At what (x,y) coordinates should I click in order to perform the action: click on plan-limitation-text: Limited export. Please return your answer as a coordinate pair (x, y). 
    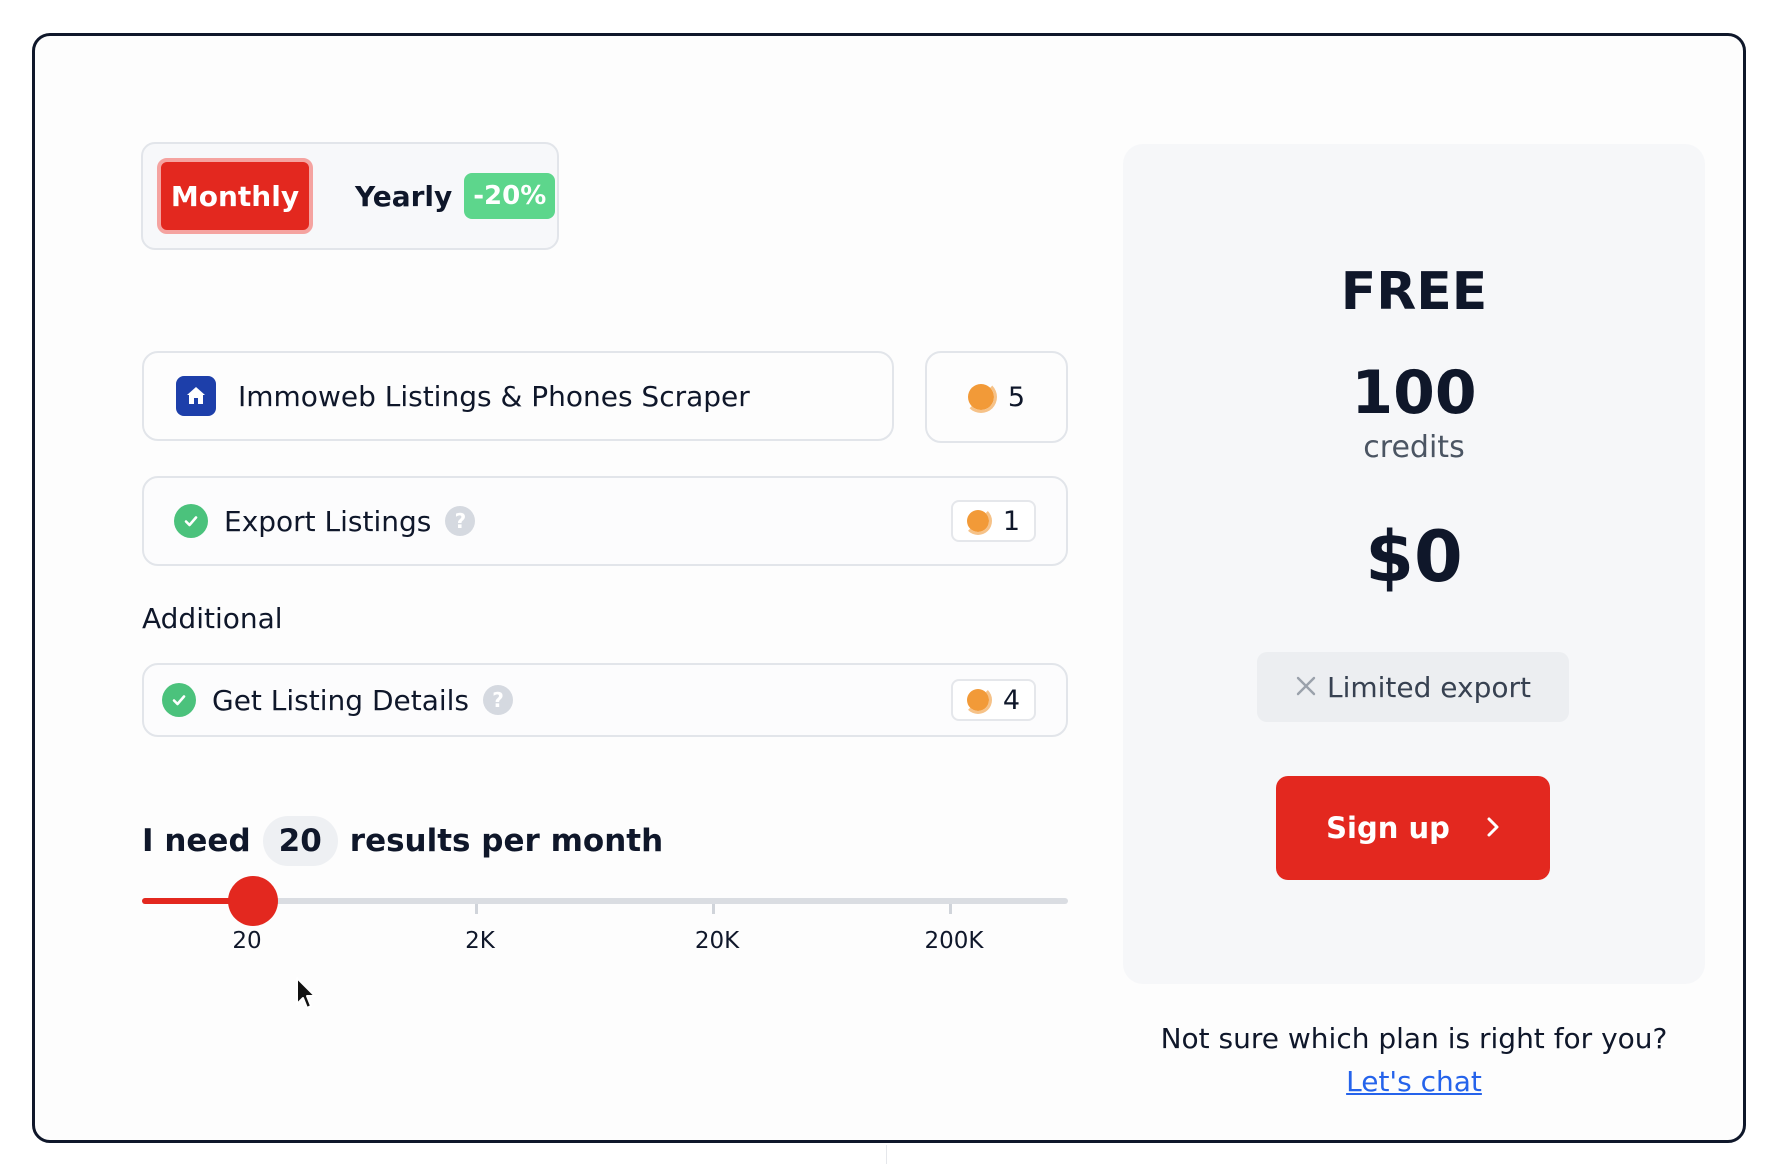
    Looking at the image, I should click on (1428, 687).